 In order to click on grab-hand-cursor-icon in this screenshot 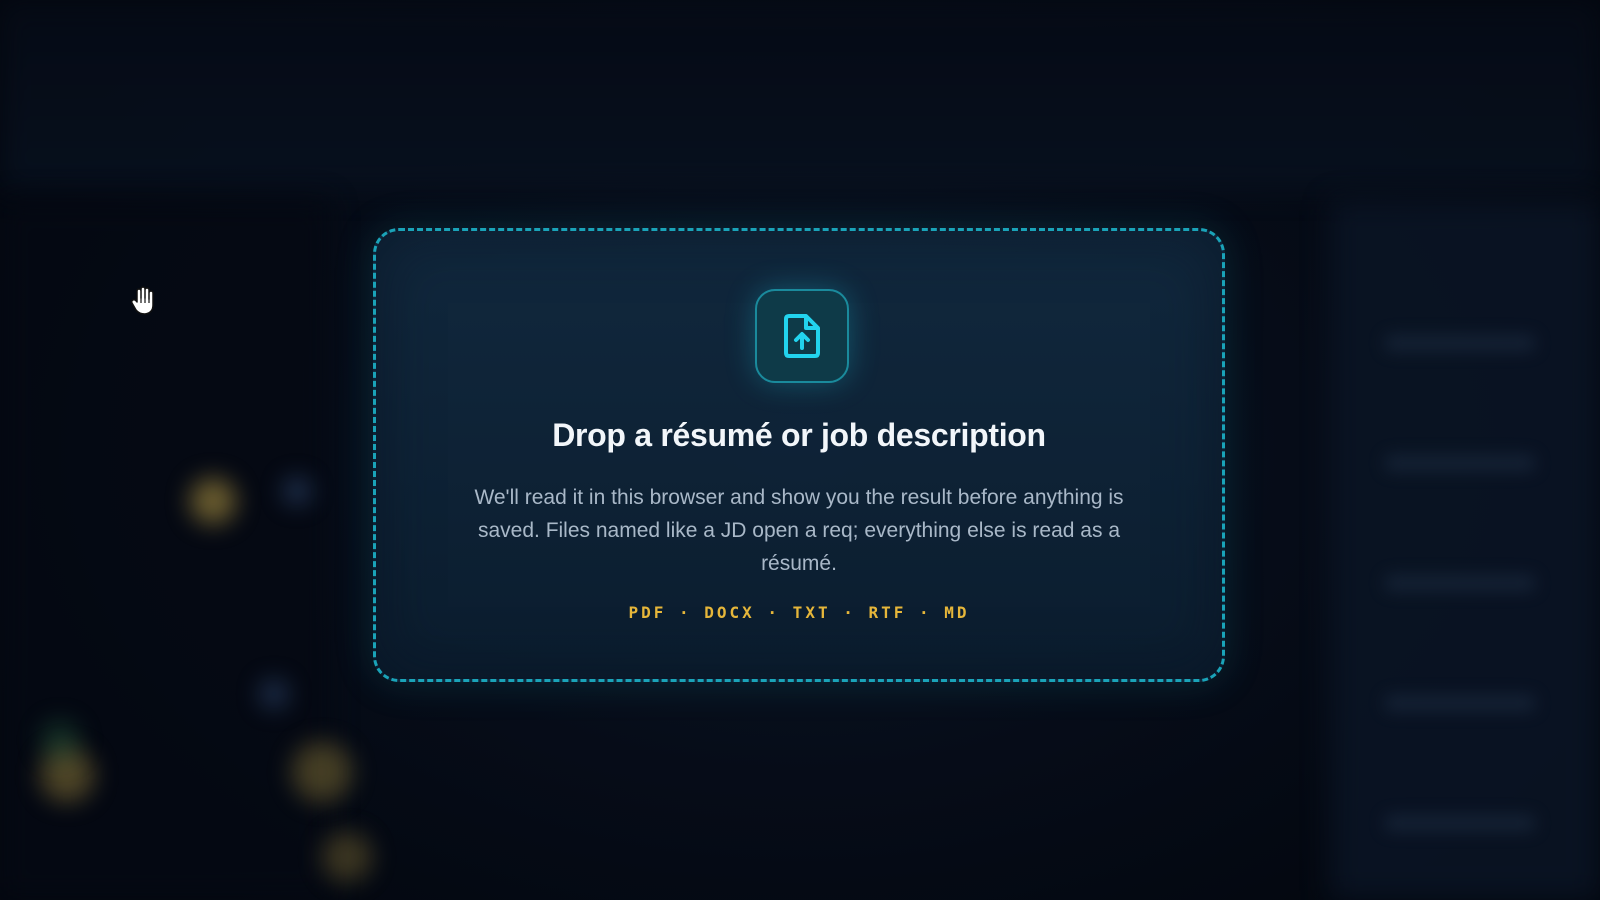, I will do `click(144, 301)`.